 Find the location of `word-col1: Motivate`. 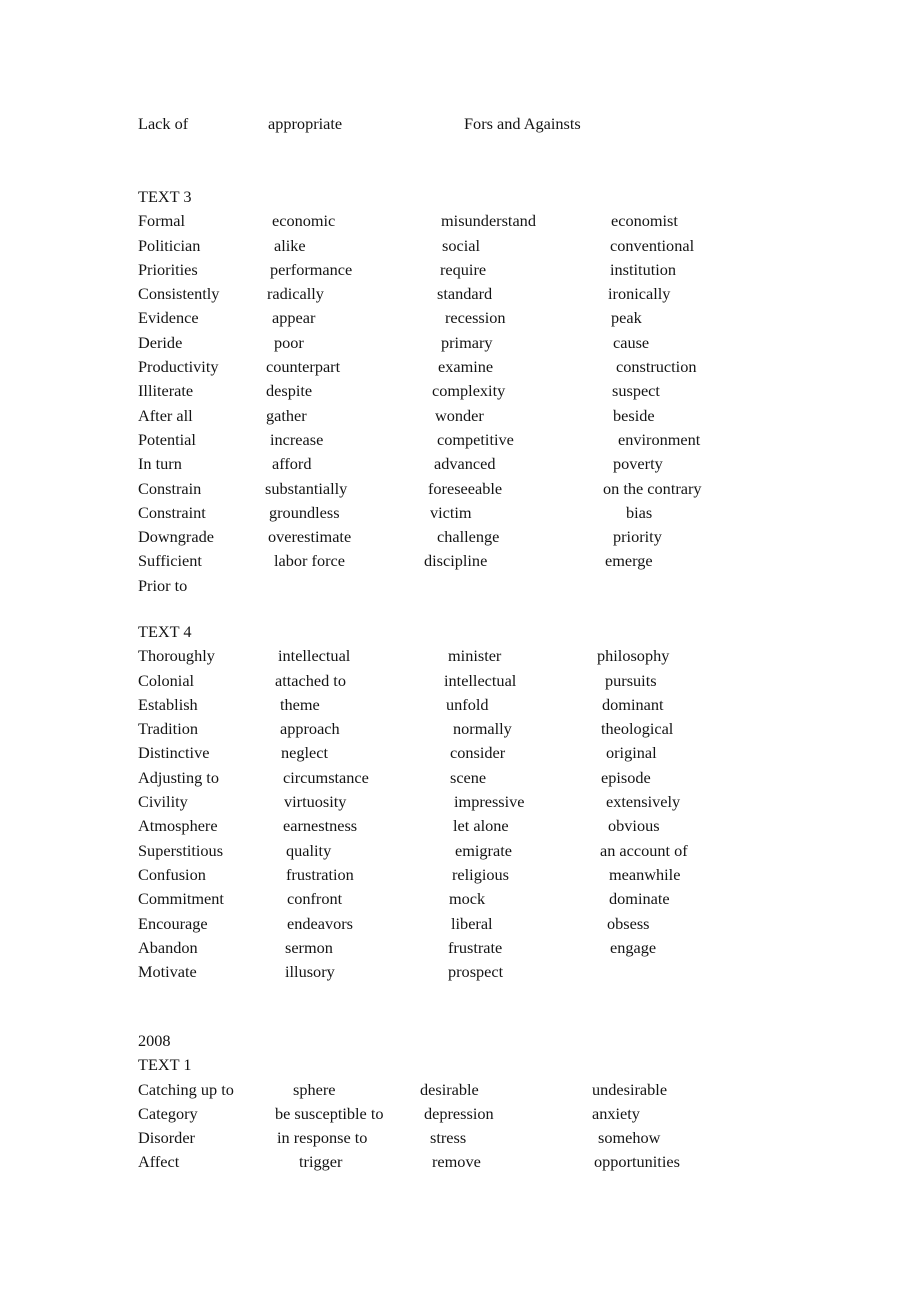

word-col1: Motivate is located at coordinates (167, 972).